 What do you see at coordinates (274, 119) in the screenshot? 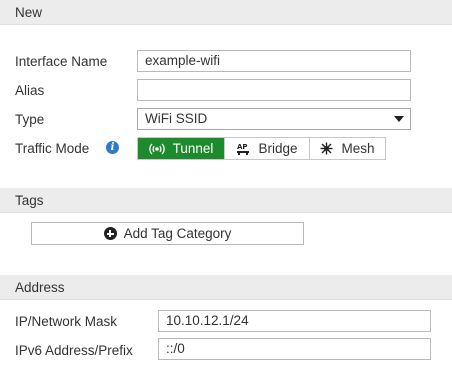
I see `type-select: WiFi SSID` at bounding box center [274, 119].